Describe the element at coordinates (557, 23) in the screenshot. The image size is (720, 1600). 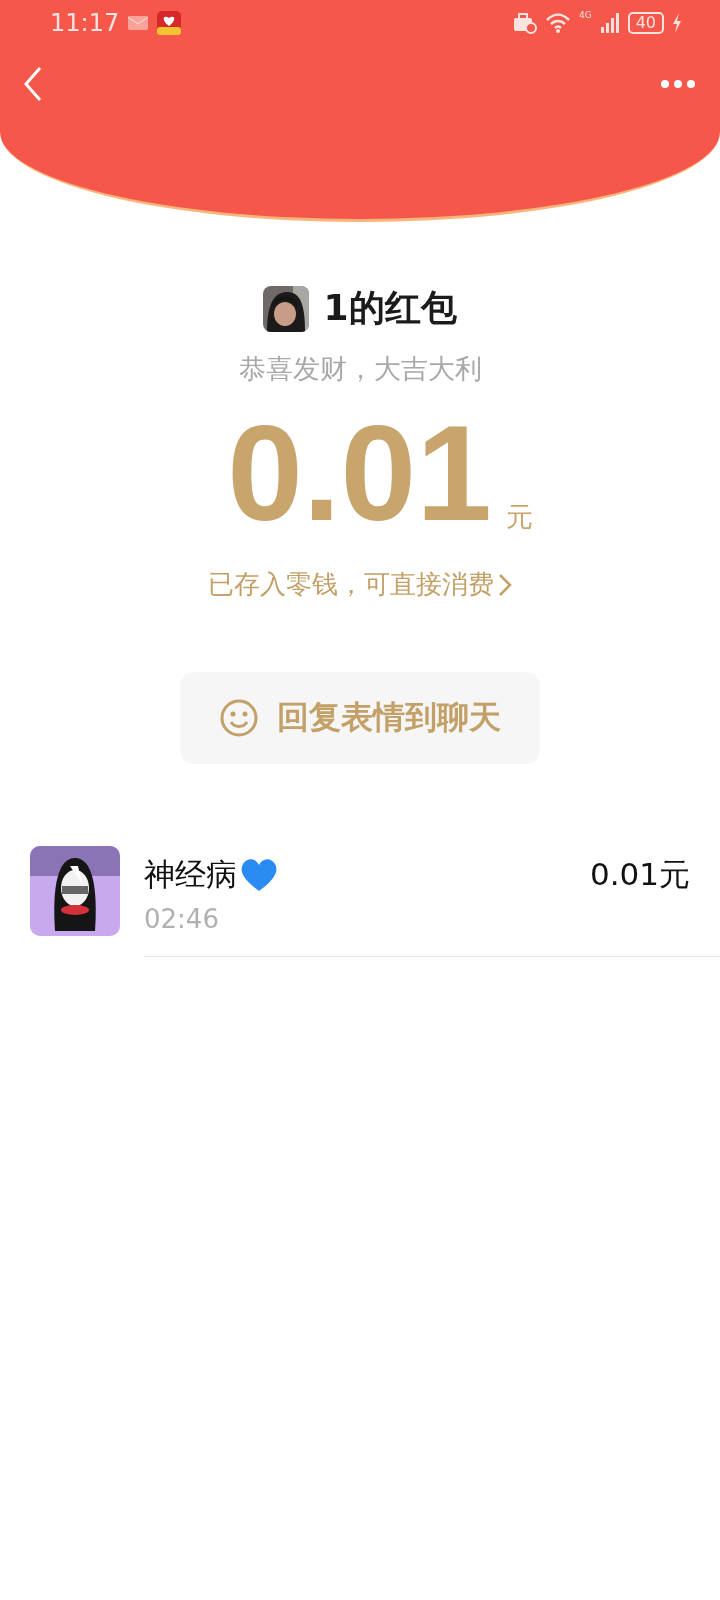
I see `wifi-icon` at that location.